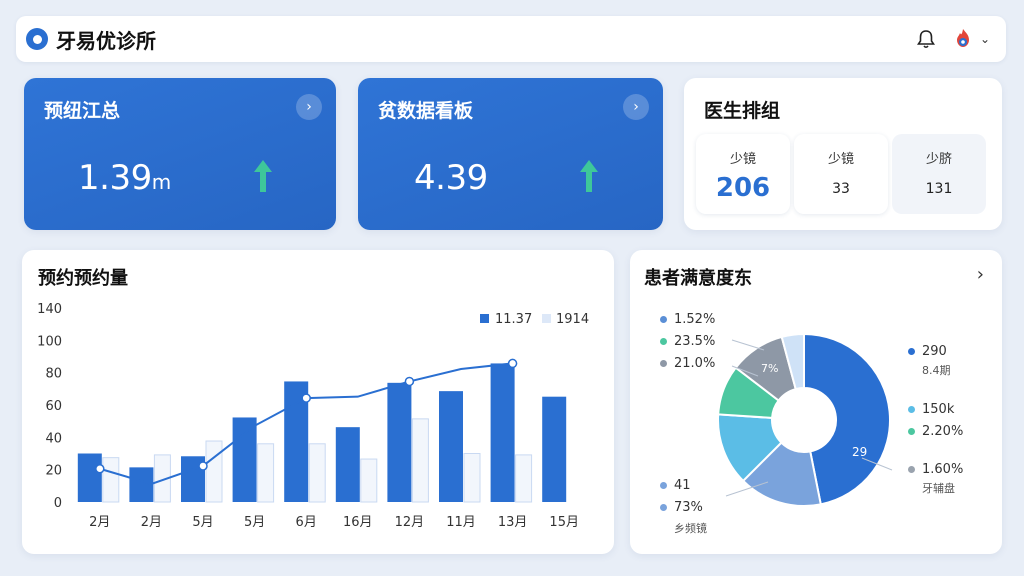 This screenshot has width=1024, height=576. I want to click on doctor-stat-2-label: 少镜, so click(840, 159).